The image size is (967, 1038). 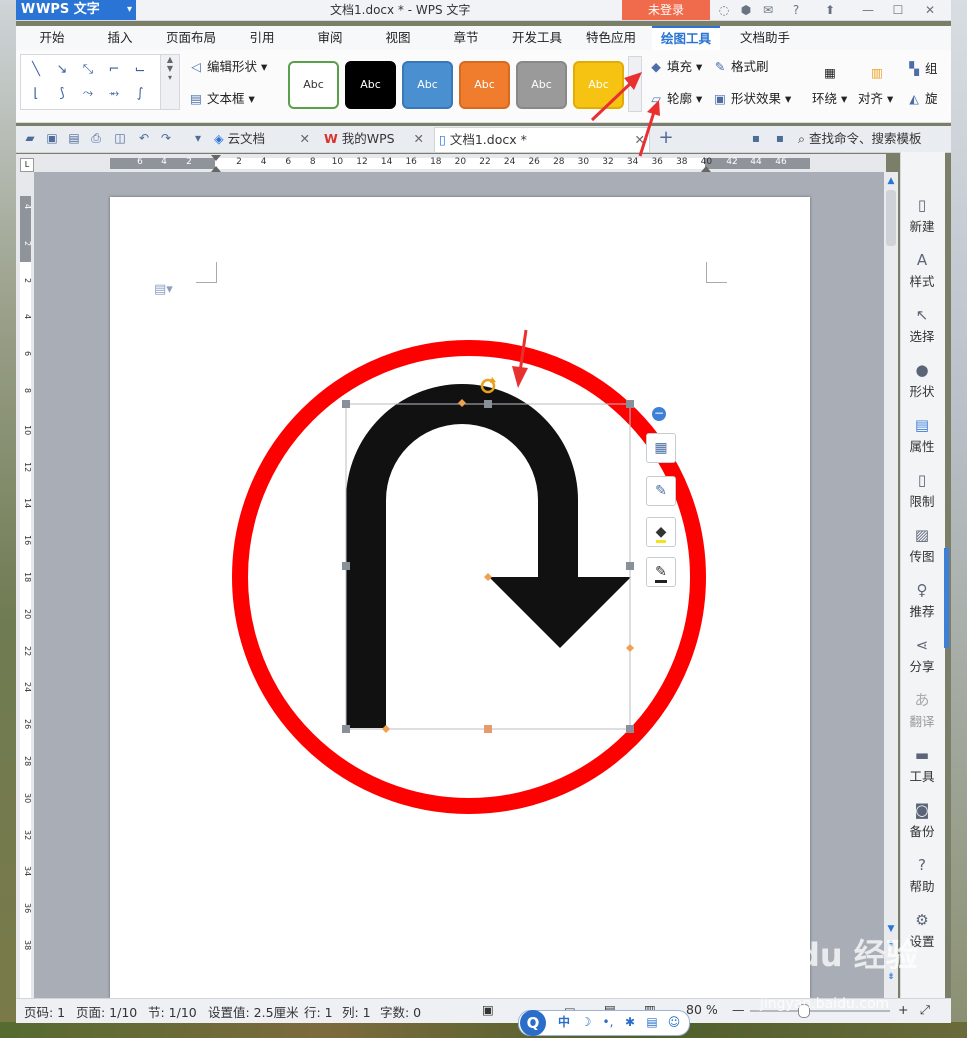 I want to click on status-word-count: 字数: 0, so click(x=401, y=1012).